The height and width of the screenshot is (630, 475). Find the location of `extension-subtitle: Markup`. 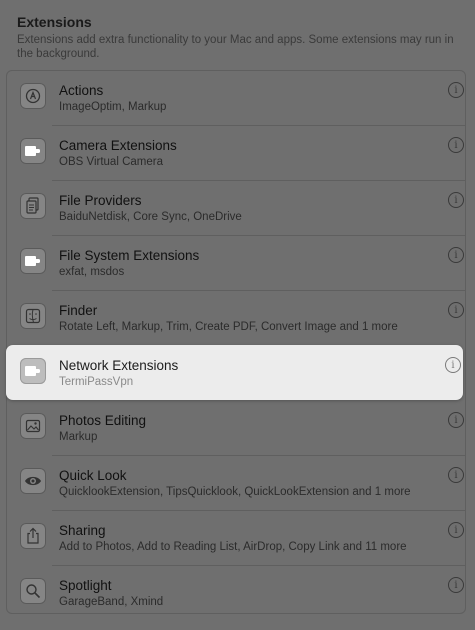

extension-subtitle: Markup is located at coordinates (78, 437).